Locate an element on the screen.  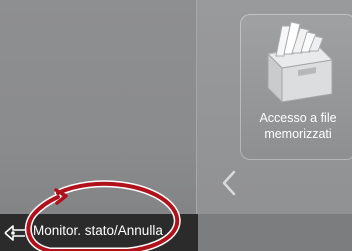
status-monitor-label: Monitor. stato/Annulla is located at coordinates (98, 230).